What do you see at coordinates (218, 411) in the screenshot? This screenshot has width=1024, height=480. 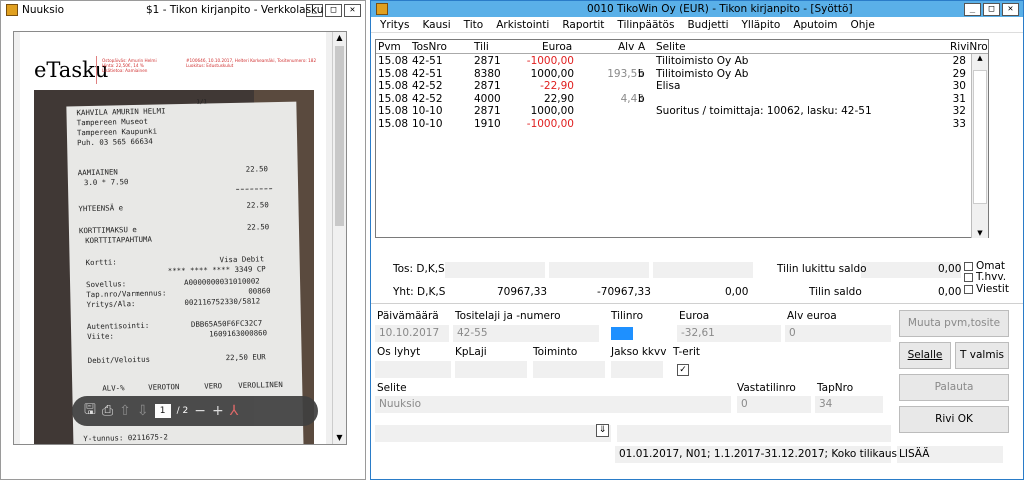 I see `zoom-in-icon: +` at bounding box center [218, 411].